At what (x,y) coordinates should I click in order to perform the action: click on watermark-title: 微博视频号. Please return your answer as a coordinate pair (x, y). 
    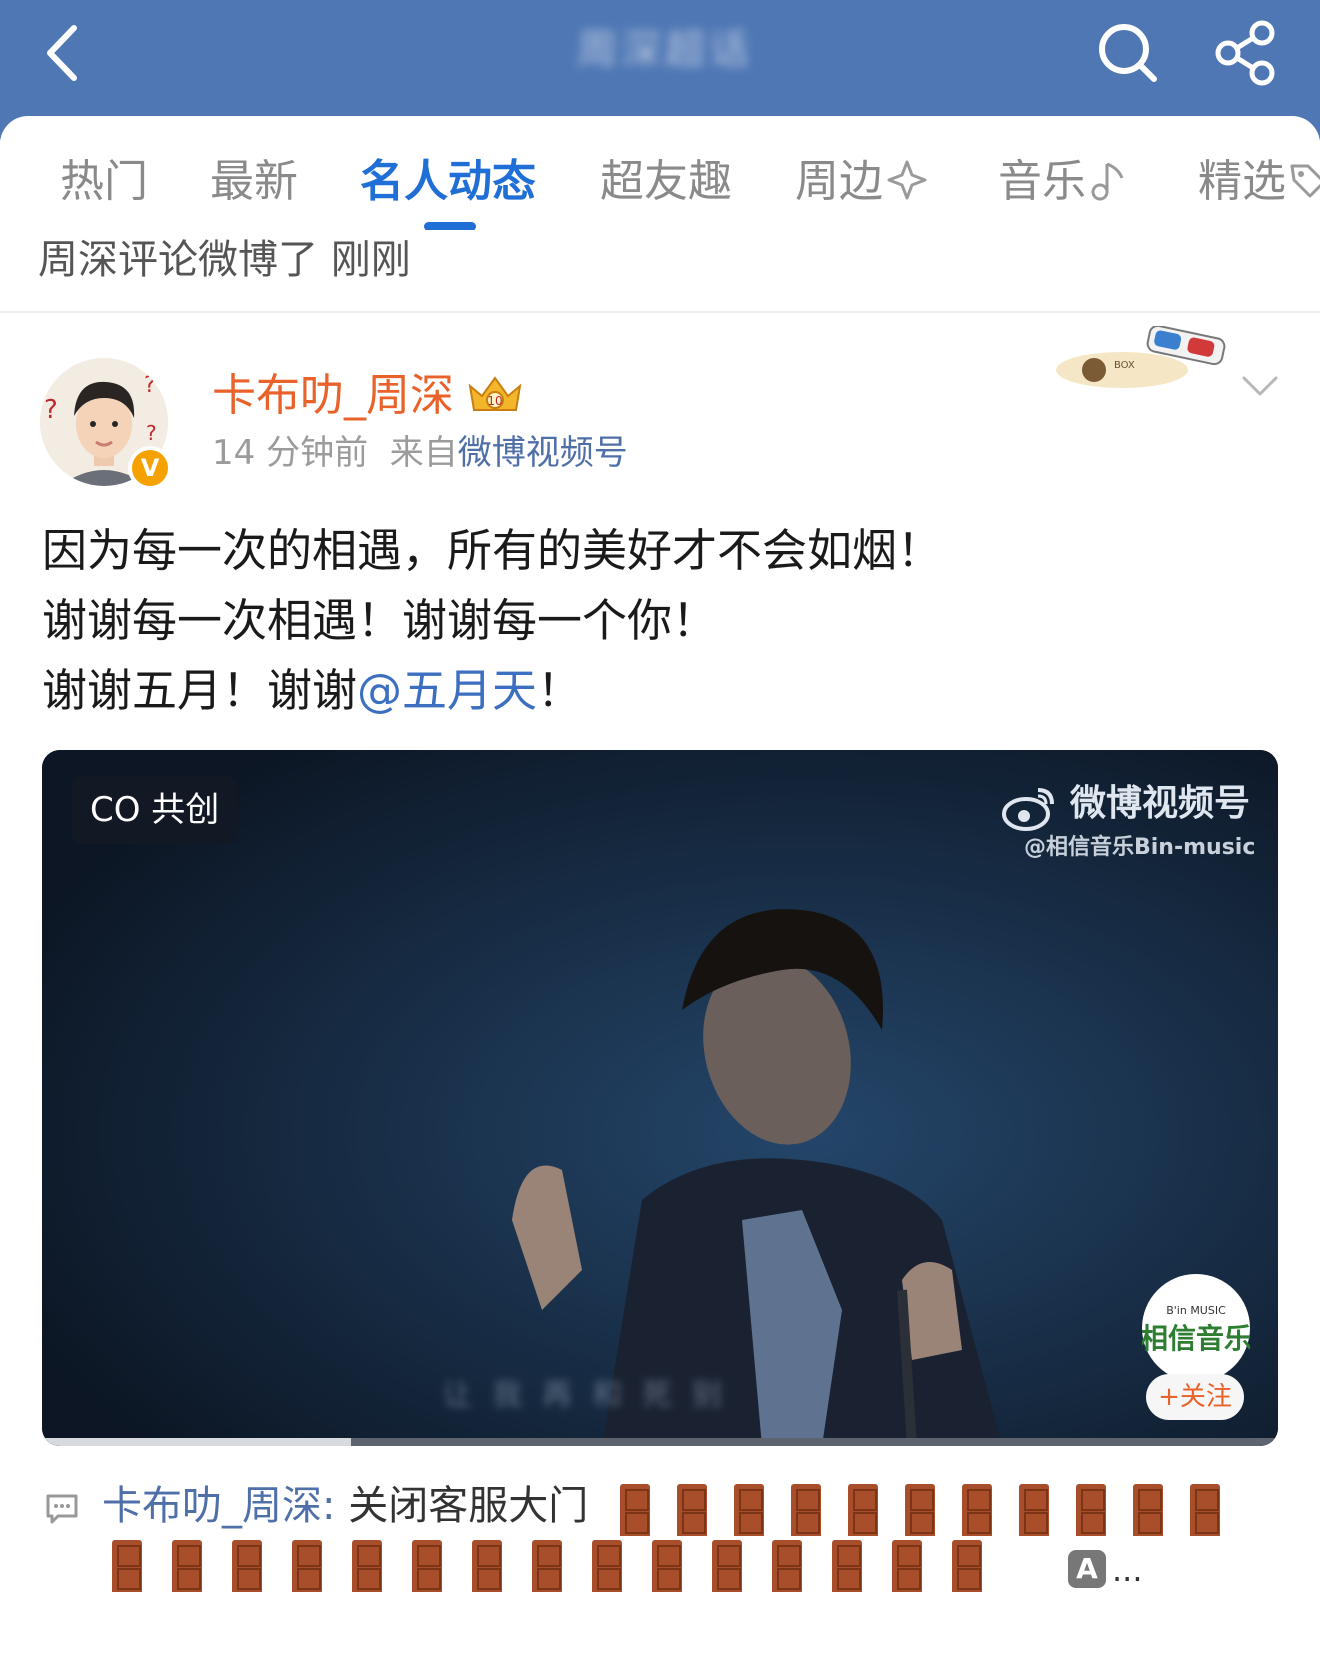
    Looking at the image, I should click on (1160, 803).